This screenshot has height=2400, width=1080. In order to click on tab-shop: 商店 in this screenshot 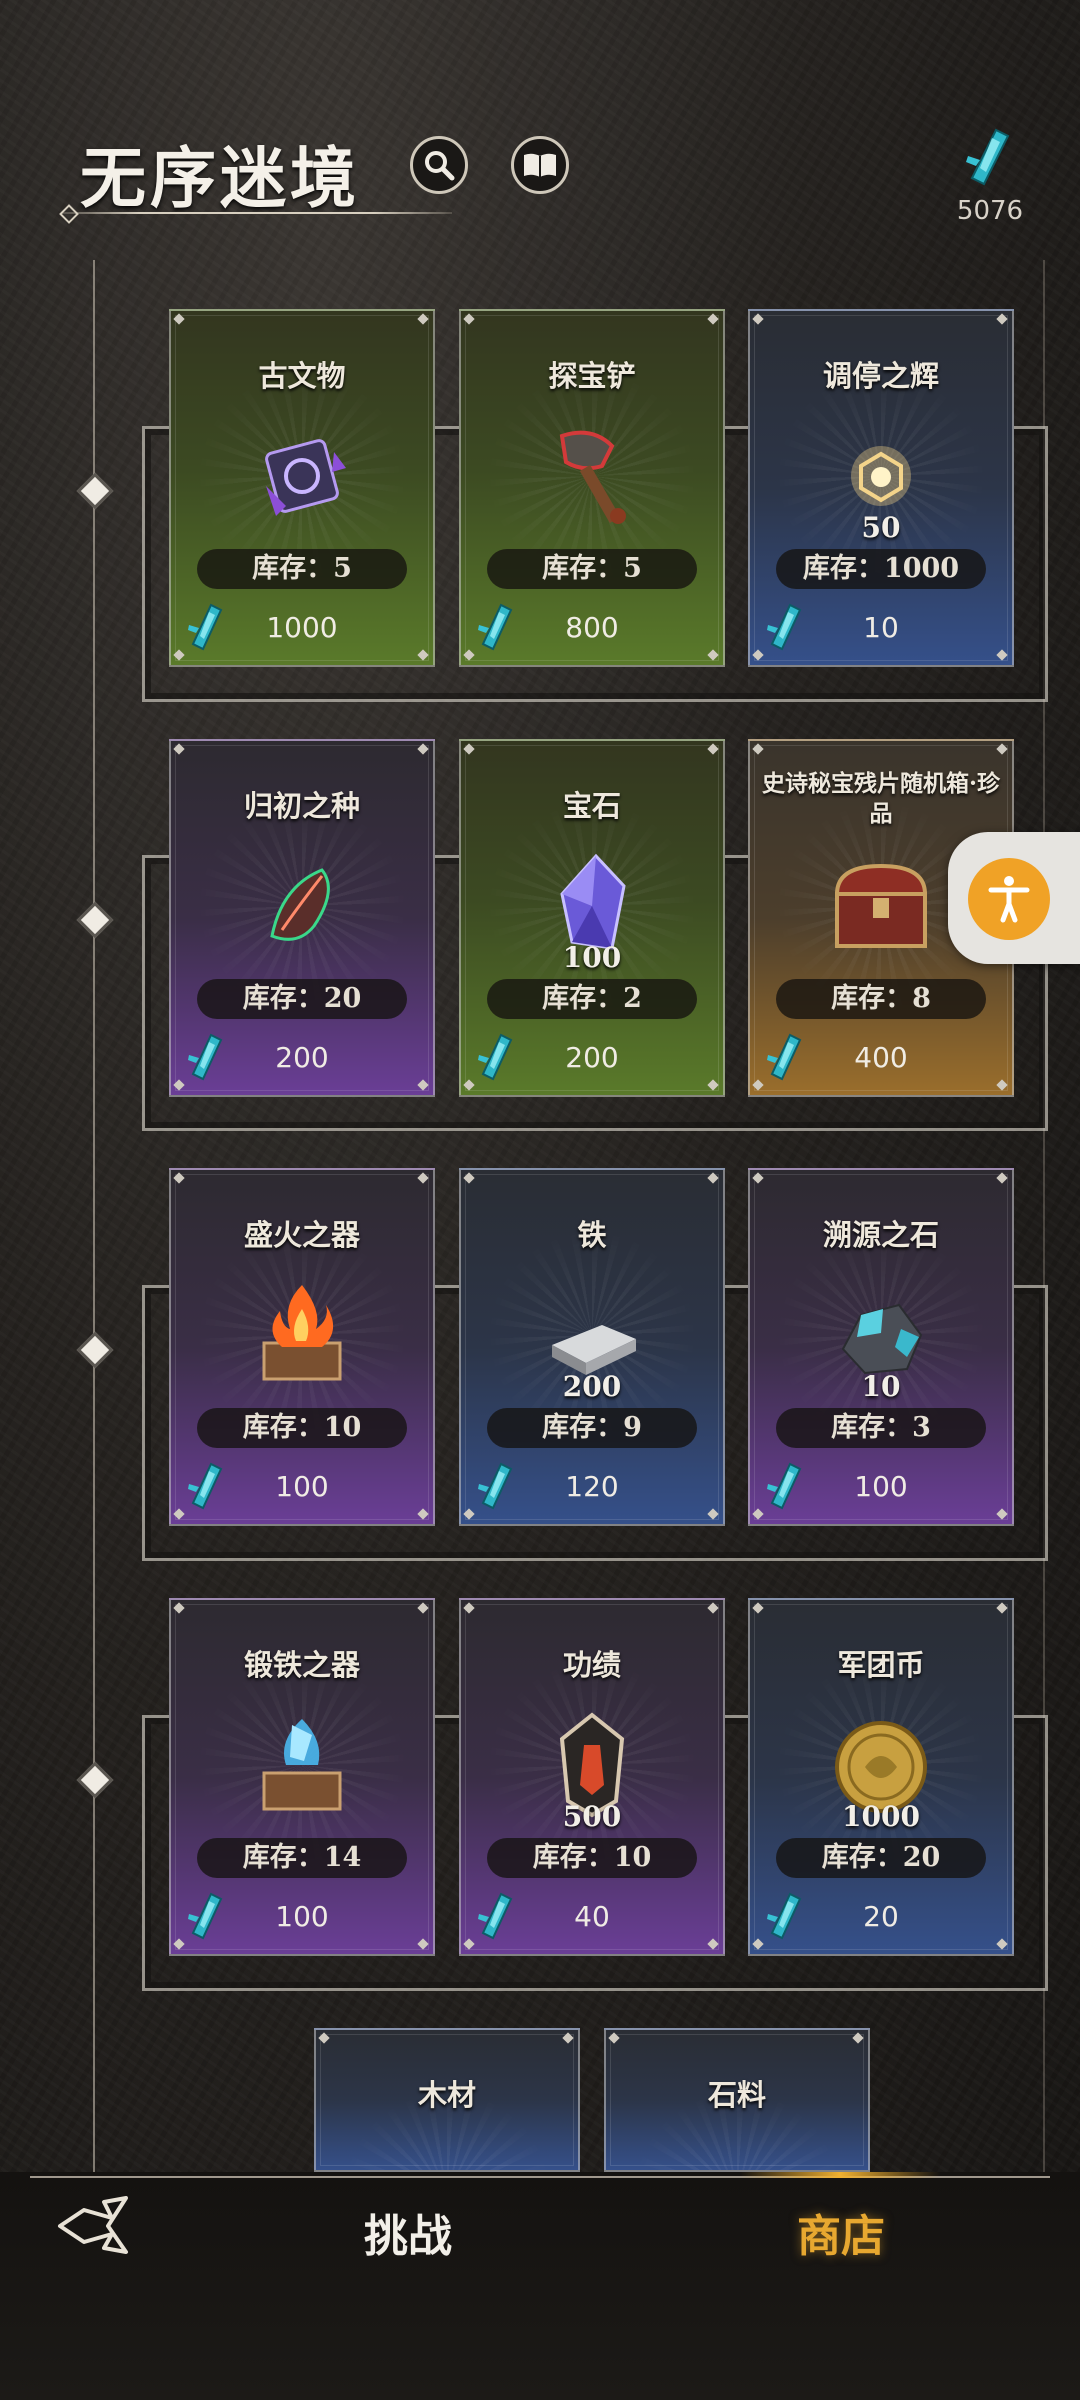, I will do `click(841, 2232)`.